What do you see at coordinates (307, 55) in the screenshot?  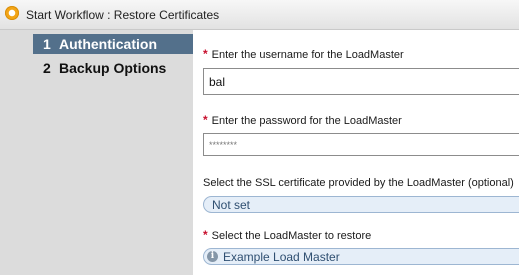 I see `username-label-text: Enter the username for the LoadMaster` at bounding box center [307, 55].